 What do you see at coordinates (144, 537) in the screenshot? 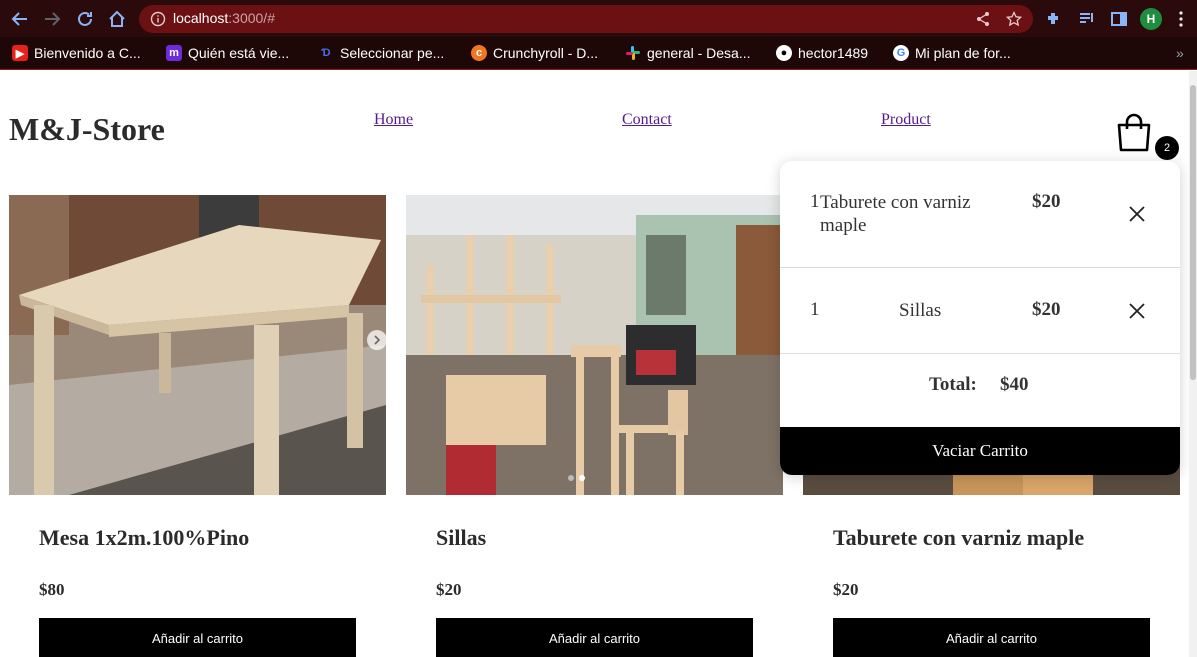
I see `product-title: Mesa 1x2m.100%Pino` at bounding box center [144, 537].